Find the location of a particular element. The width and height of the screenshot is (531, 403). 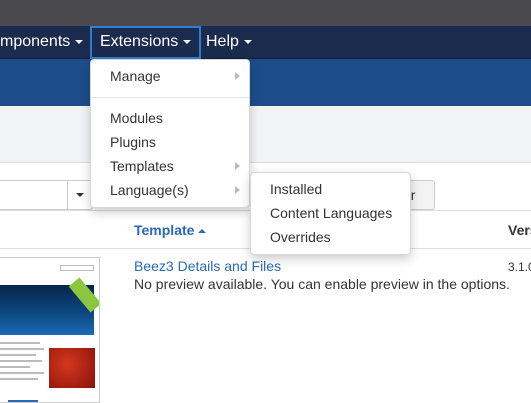

menu-divider is located at coordinates (170, 97).